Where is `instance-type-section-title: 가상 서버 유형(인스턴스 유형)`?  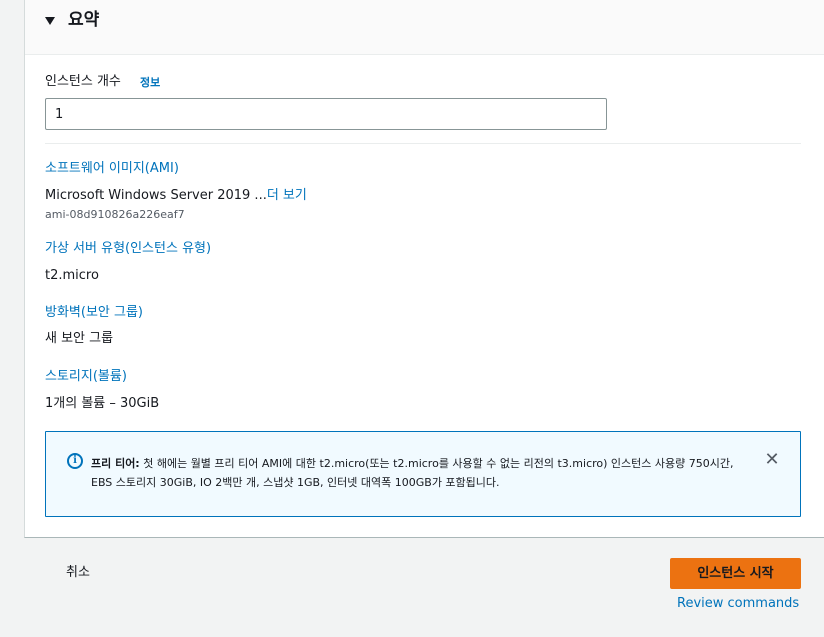 instance-type-section-title: 가상 서버 유형(인스턴스 유형) is located at coordinates (128, 249).